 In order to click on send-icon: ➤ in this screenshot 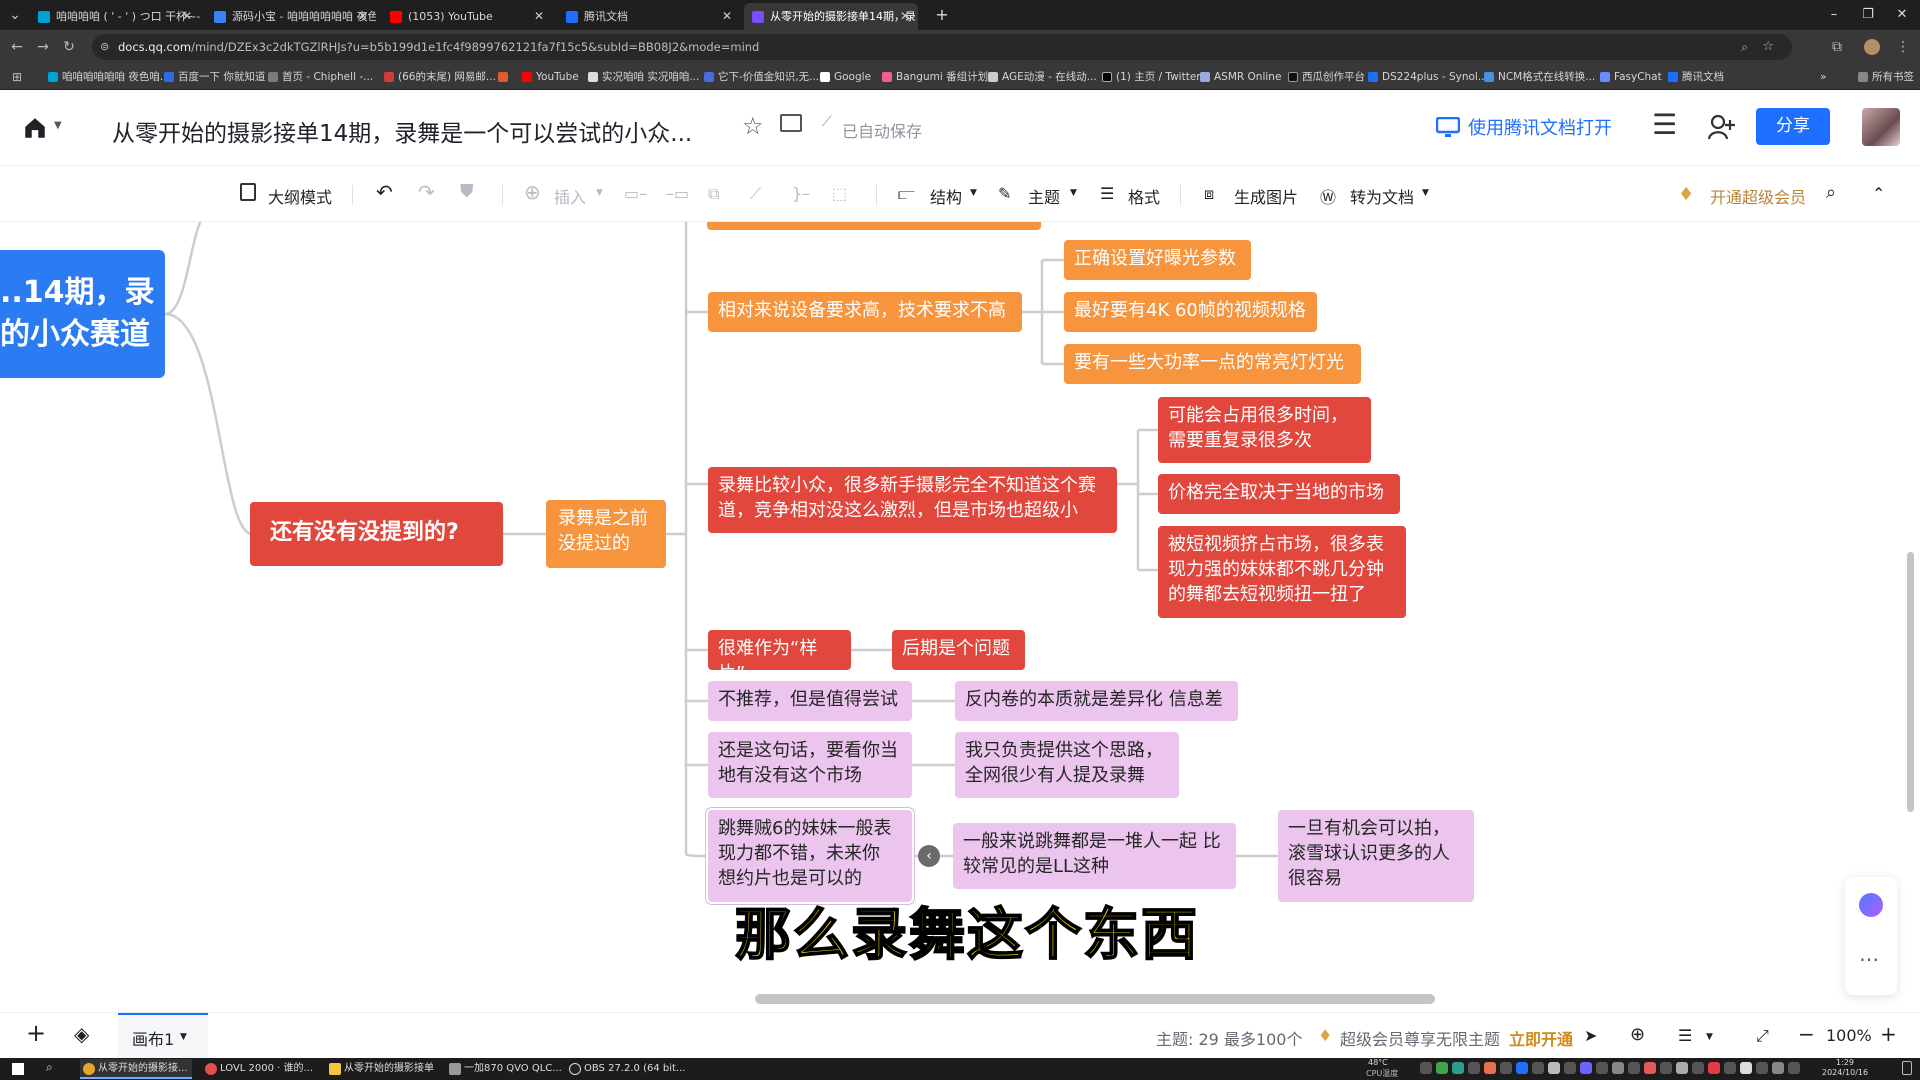, I will do `click(1590, 1035)`.